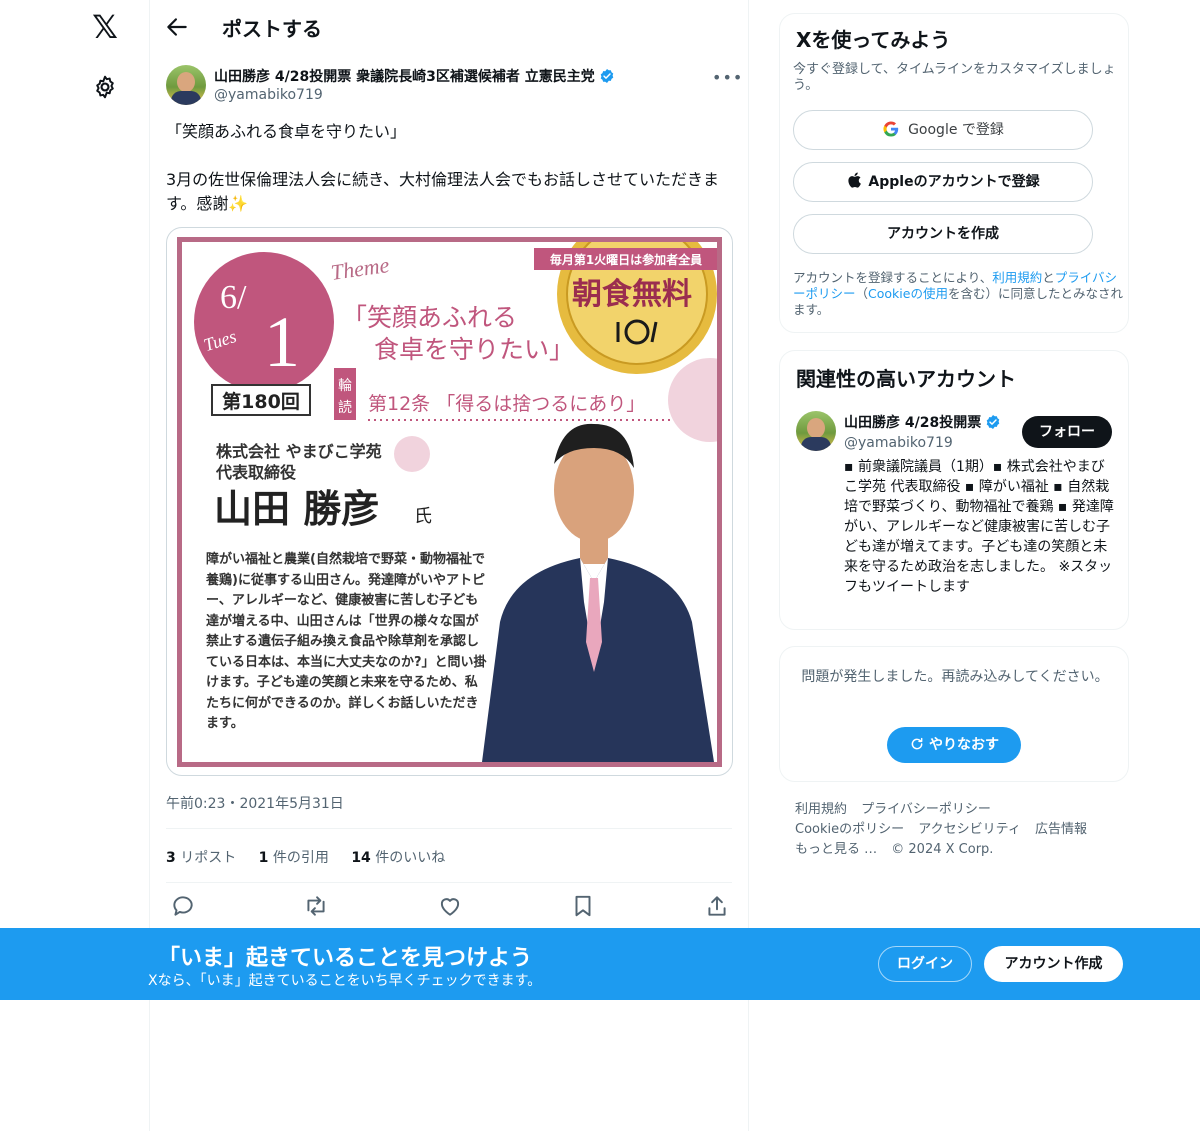  What do you see at coordinates (404, 77) in the screenshot?
I see `author-name-text: 山田勝彦 4/28投開票 衆議院長崎3区補選候補者 立憲民主党` at bounding box center [404, 77].